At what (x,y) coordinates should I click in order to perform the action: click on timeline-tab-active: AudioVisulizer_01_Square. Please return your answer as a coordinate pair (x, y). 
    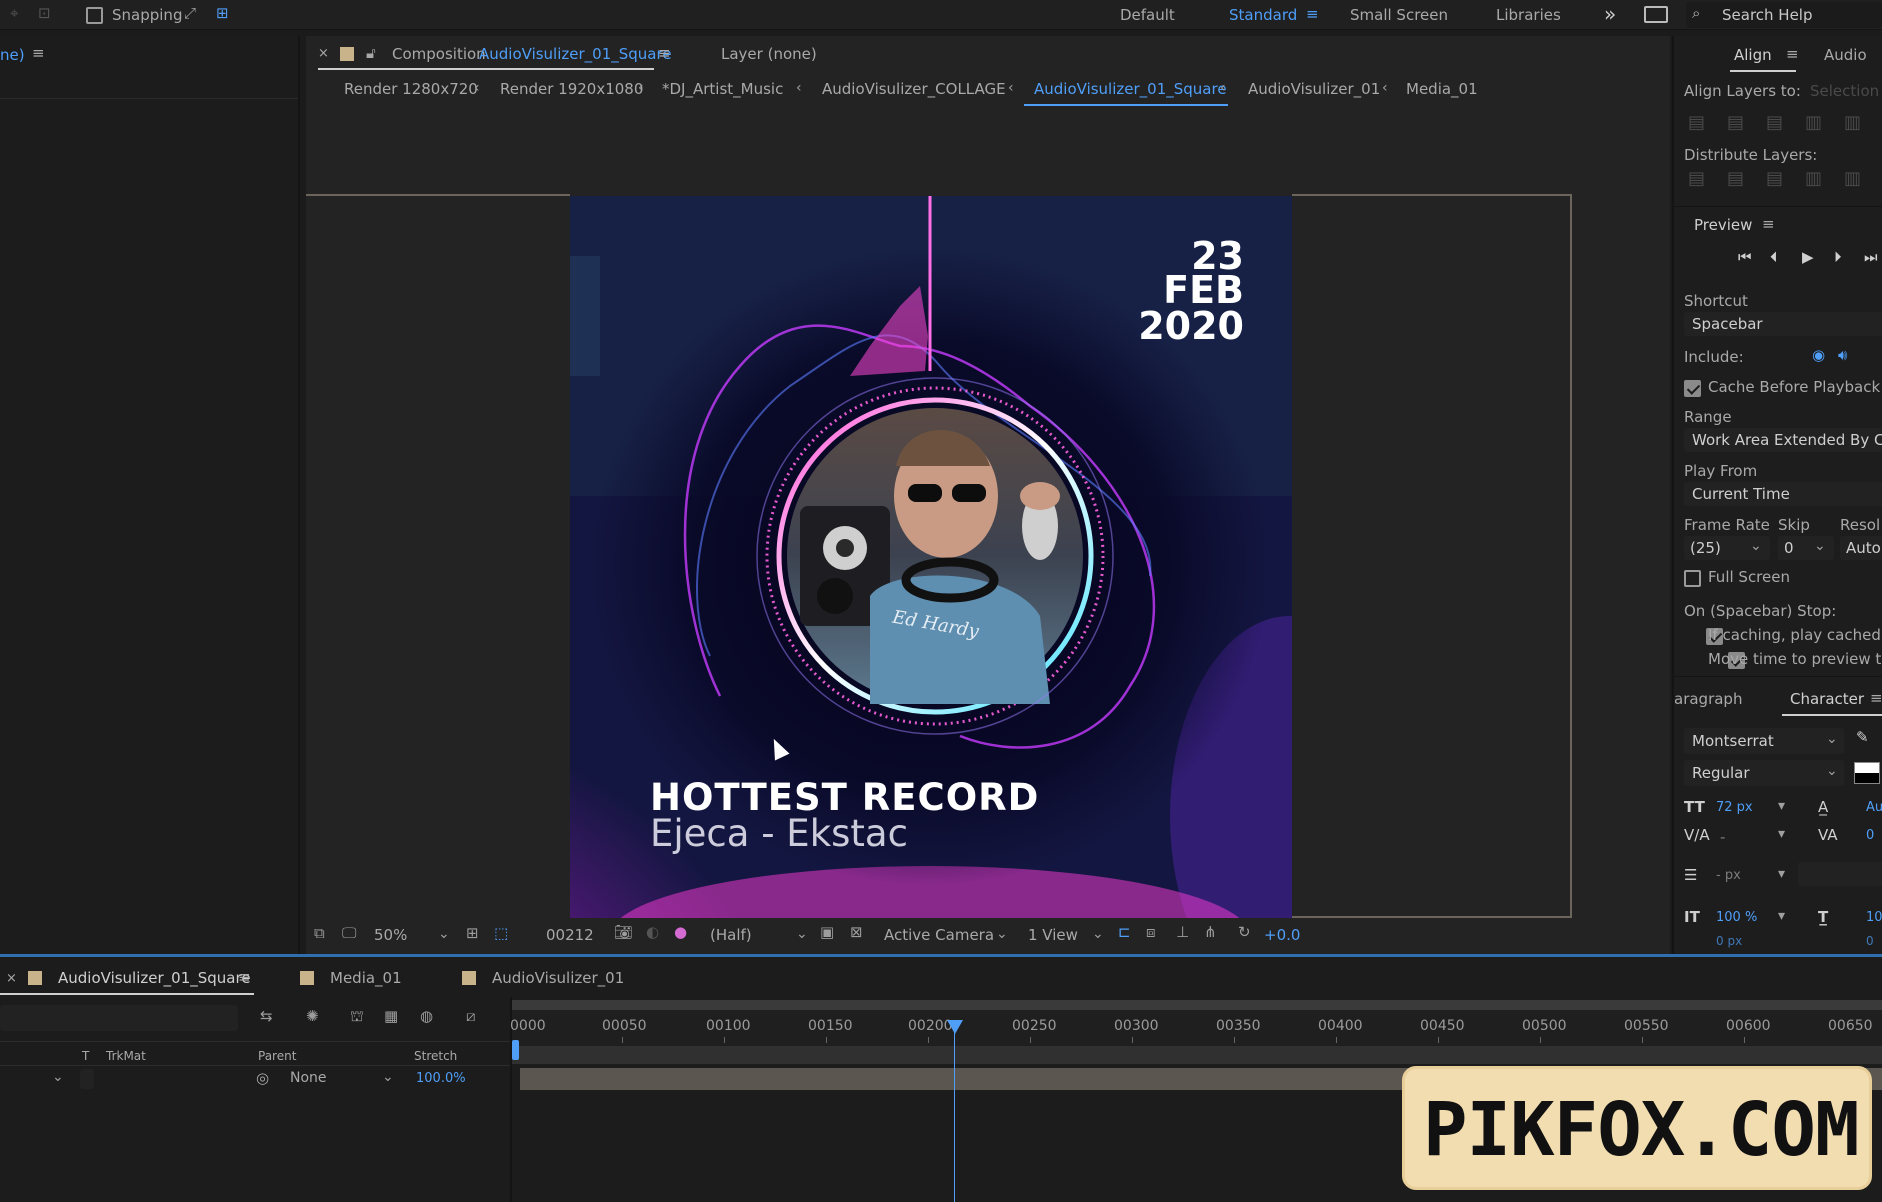
    Looking at the image, I should click on (154, 978).